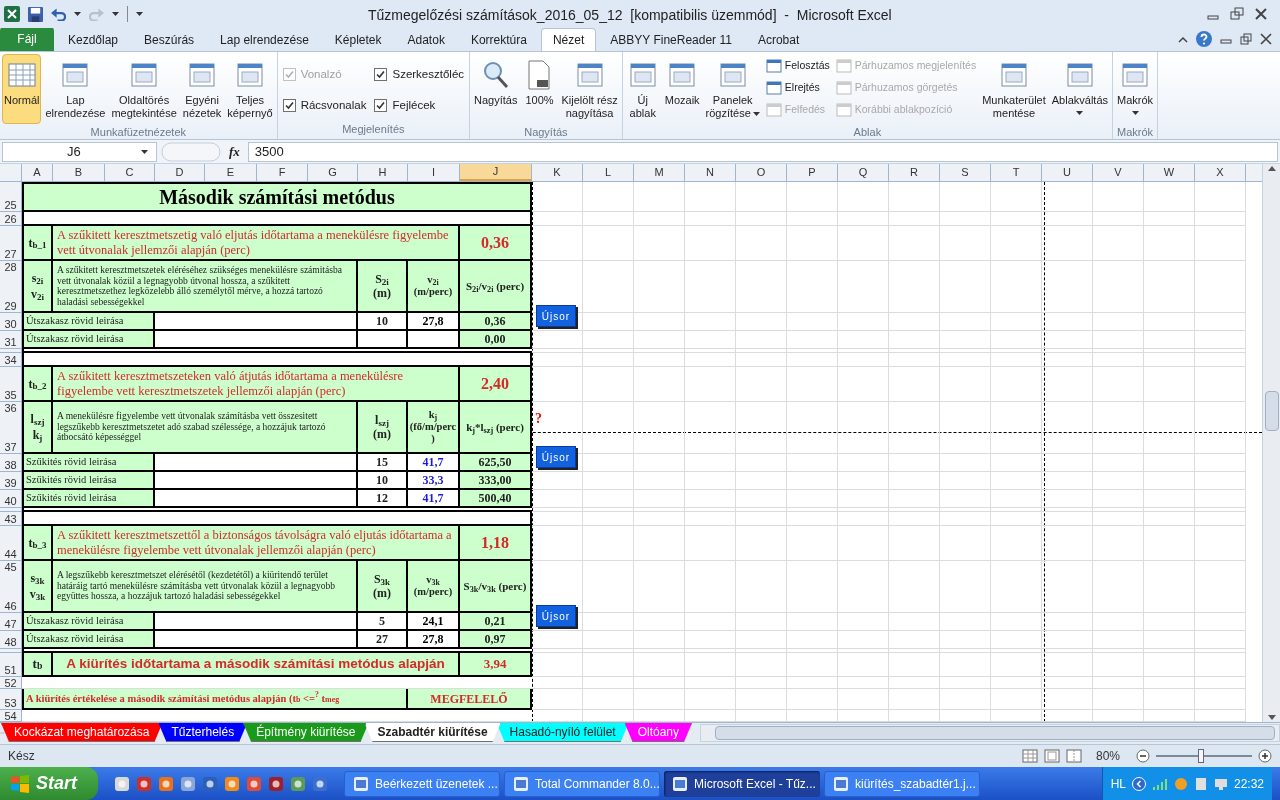  What do you see at coordinates (1265, 756) in the screenshot?
I see `zoom-in-icon` at bounding box center [1265, 756].